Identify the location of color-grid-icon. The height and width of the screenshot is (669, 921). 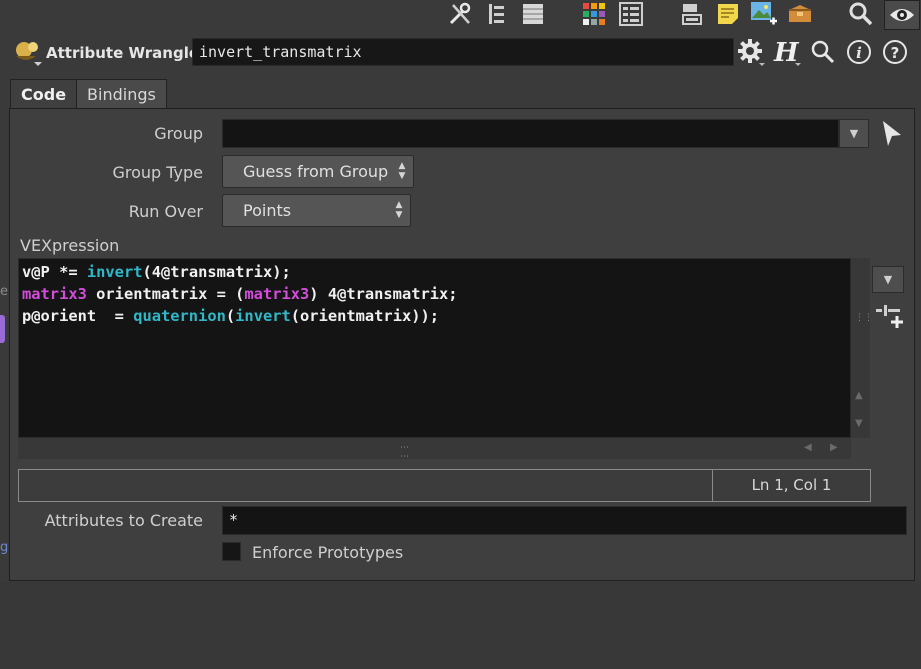
(594, 14).